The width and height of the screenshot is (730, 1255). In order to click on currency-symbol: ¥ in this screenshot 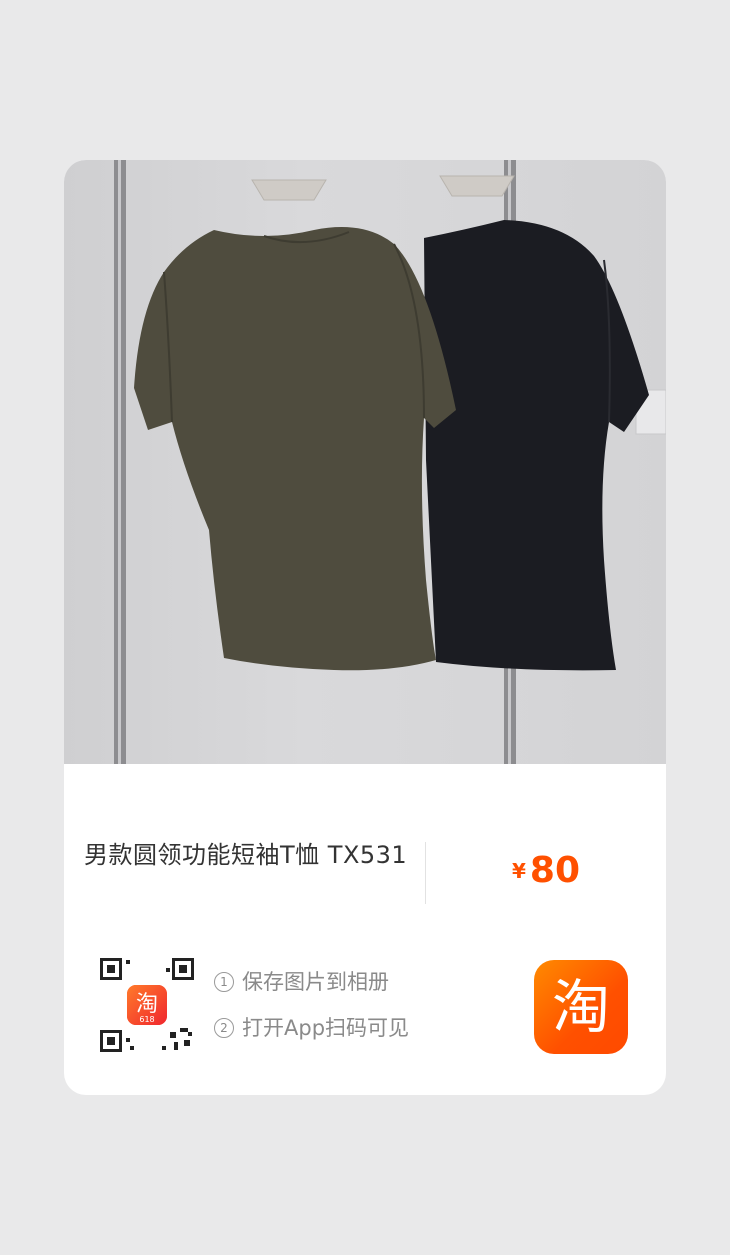, I will do `click(519, 871)`.